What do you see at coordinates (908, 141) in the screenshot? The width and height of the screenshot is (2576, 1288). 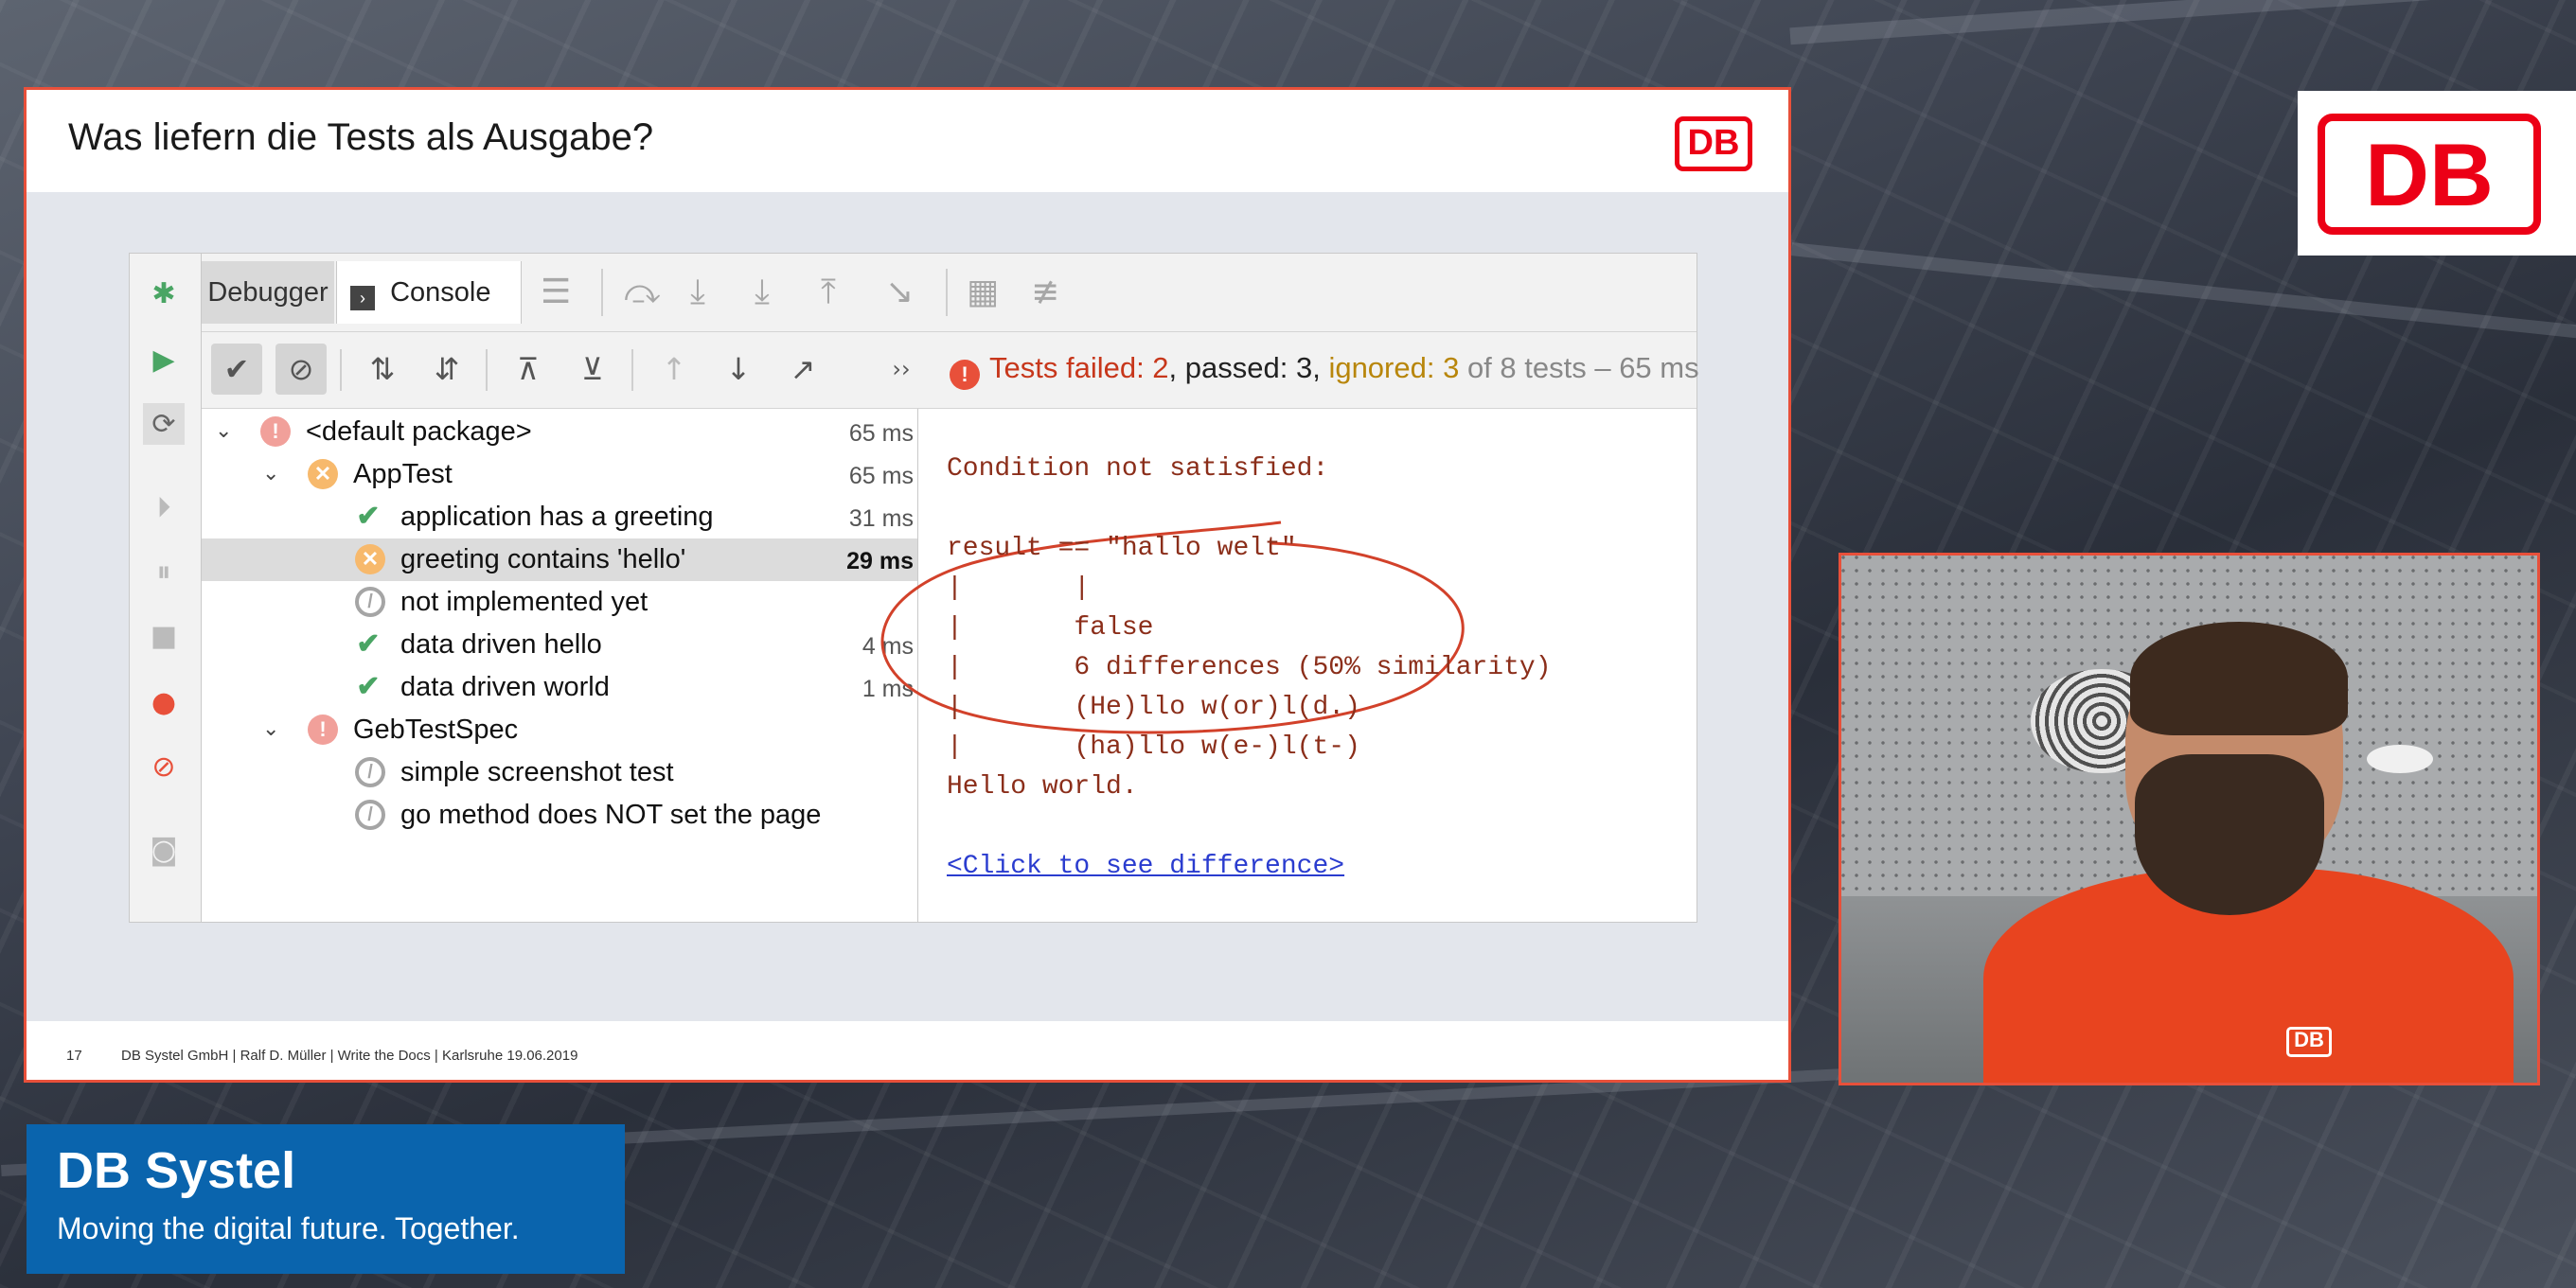 I see `slide-header: Was liefern die Tests als Ausgabe? DB` at bounding box center [908, 141].